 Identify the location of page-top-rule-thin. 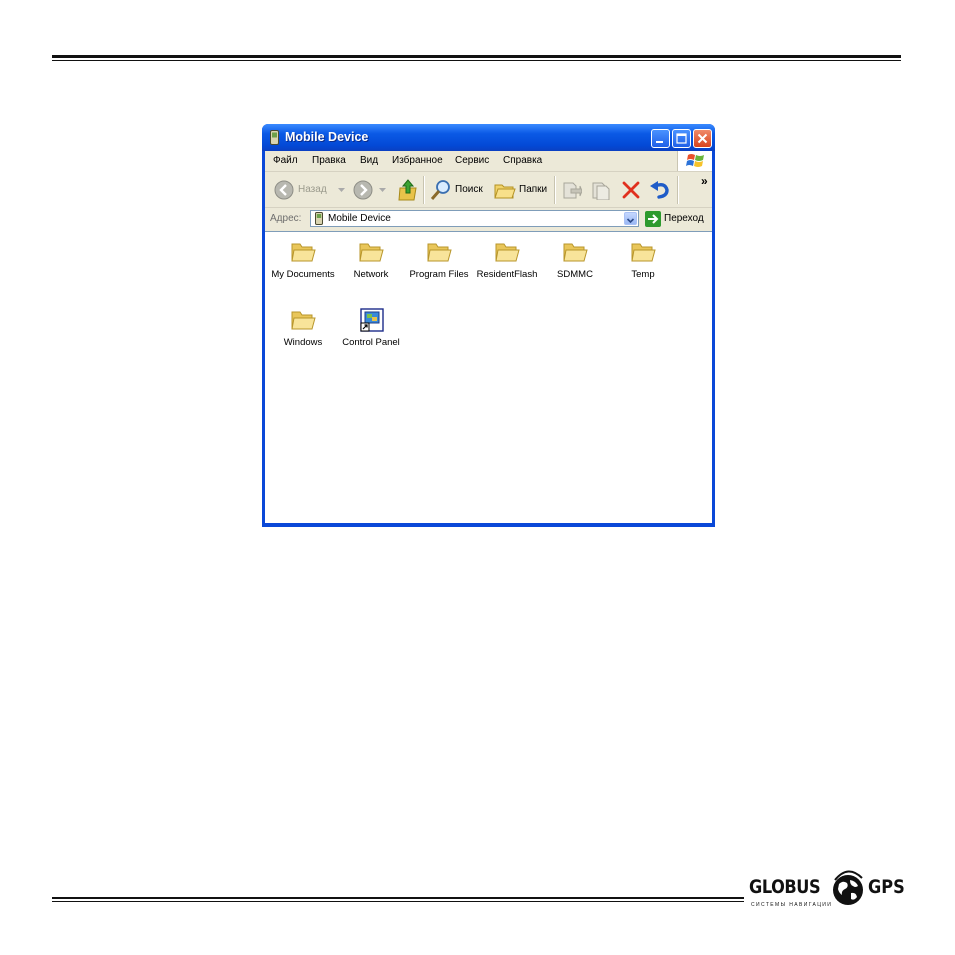
(476, 60).